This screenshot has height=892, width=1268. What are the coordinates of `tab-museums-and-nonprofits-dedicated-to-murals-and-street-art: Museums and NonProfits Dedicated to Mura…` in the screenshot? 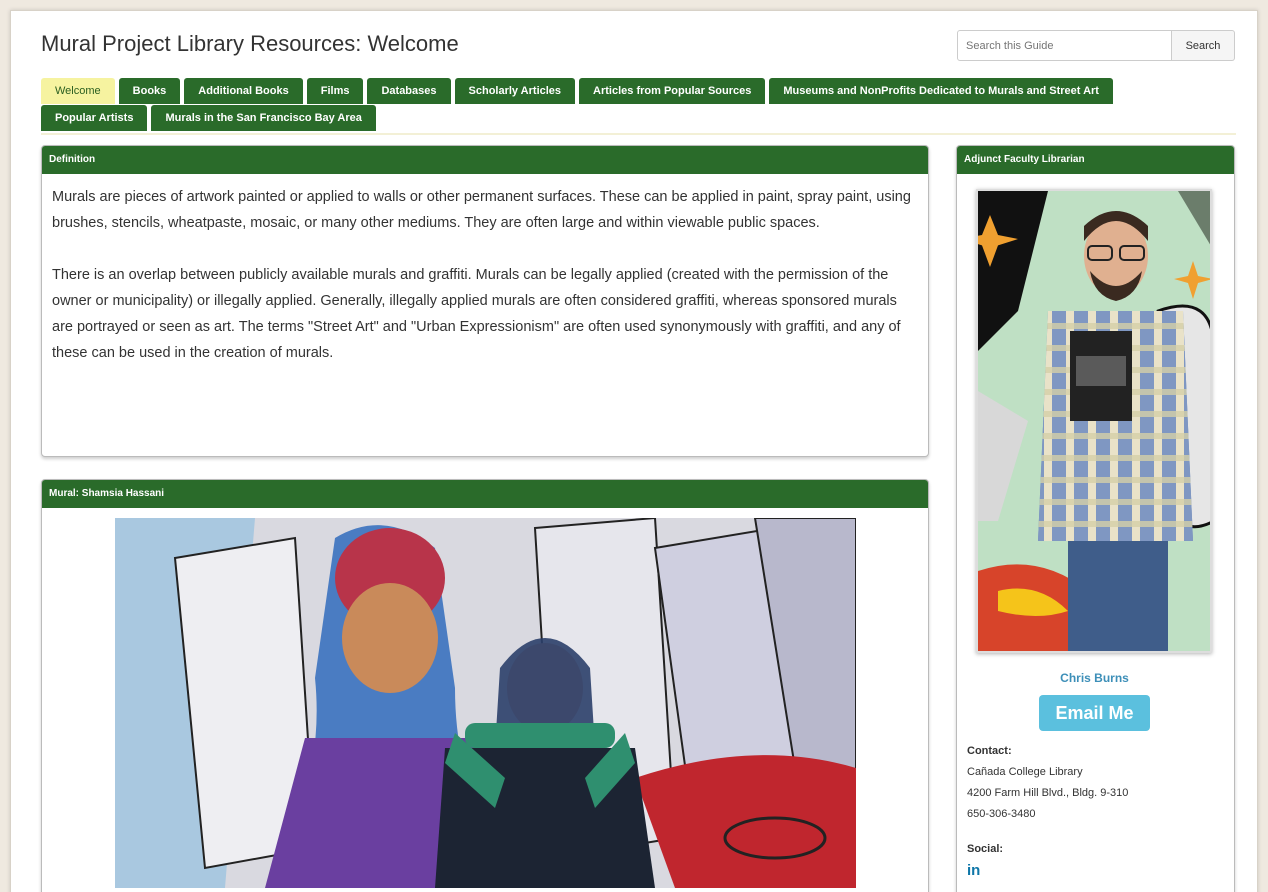 It's located at (941, 91).